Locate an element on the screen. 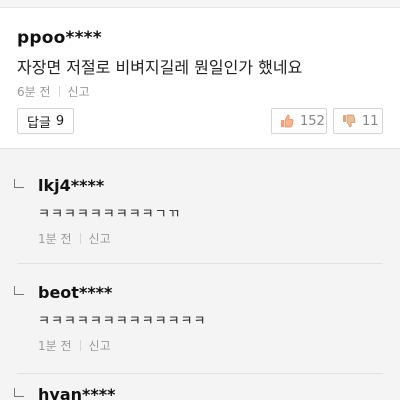  comment-body: 자장면 저절로 비벼지길레 뭔일인가 했네요 is located at coordinates (160, 67).